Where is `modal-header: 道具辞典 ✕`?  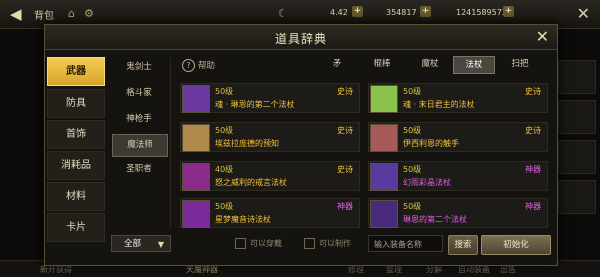
modal-header: 道具辞典 ✕ is located at coordinates (301, 37).